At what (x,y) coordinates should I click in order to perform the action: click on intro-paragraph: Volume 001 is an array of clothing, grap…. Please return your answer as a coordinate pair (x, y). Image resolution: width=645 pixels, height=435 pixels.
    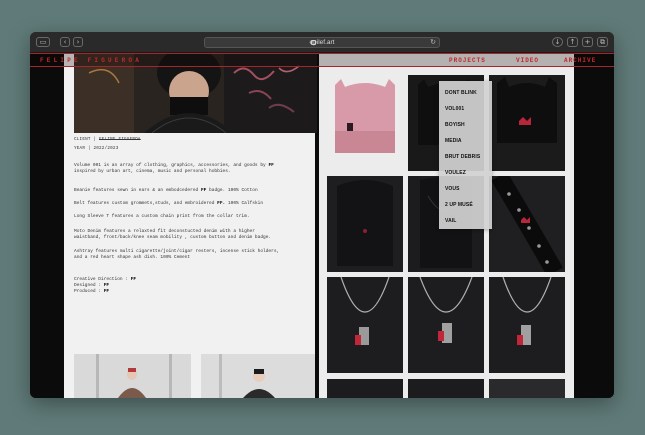
    Looking at the image, I should click on (189, 169).